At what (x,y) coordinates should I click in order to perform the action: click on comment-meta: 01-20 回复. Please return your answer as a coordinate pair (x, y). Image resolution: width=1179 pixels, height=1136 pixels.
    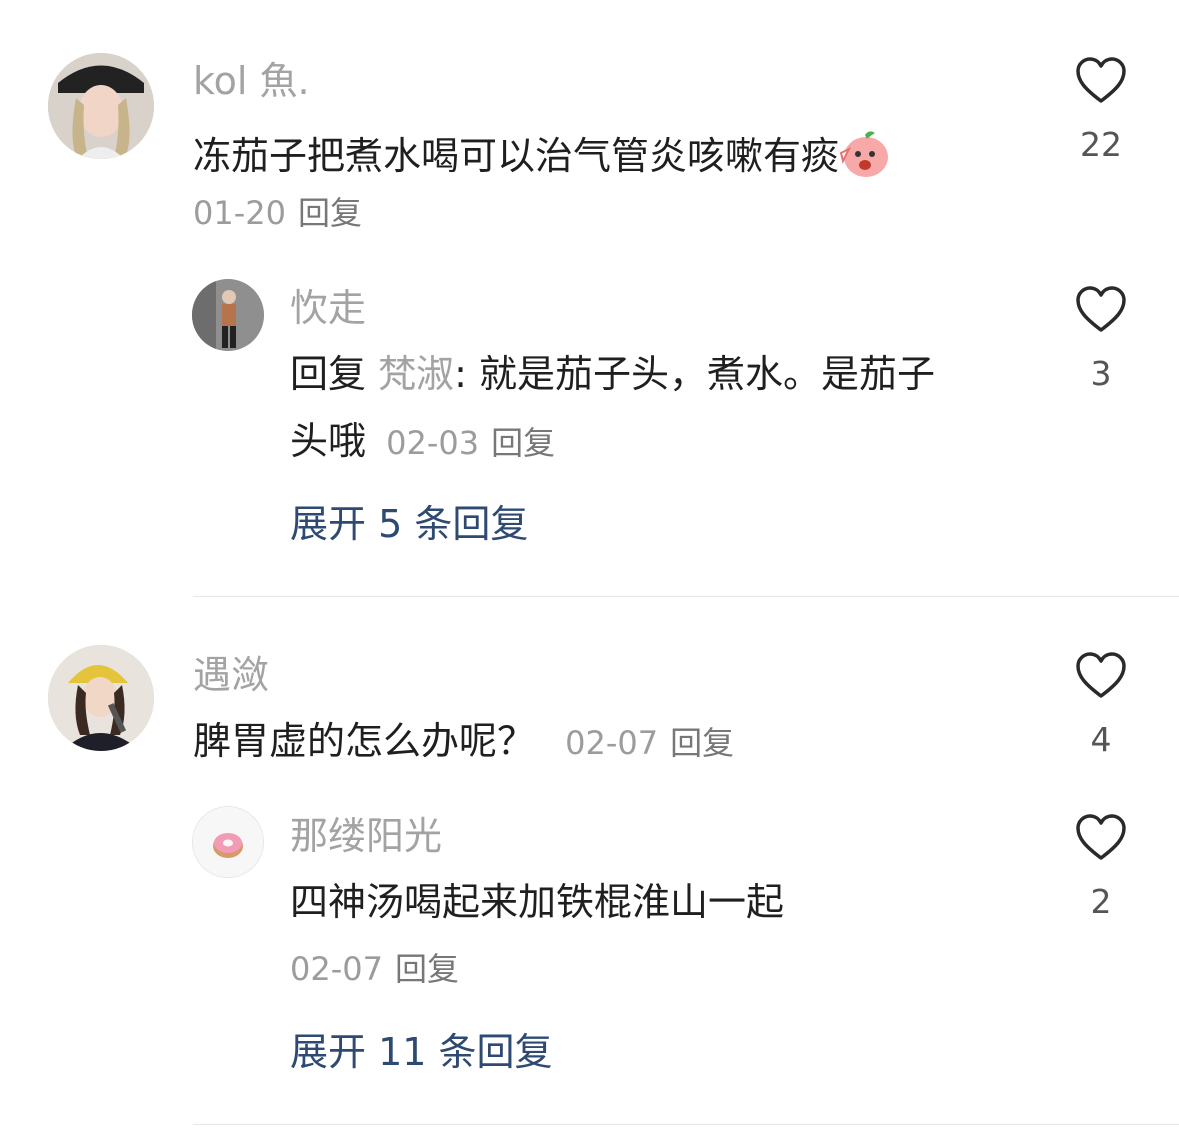
    Looking at the image, I should click on (277, 213).